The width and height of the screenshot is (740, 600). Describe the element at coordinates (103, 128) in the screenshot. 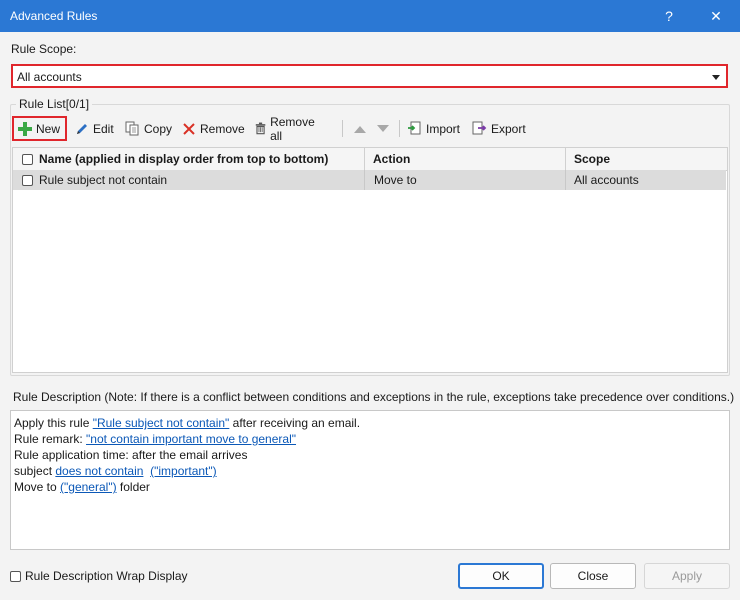

I see `edit-rule-label: Edit` at that location.